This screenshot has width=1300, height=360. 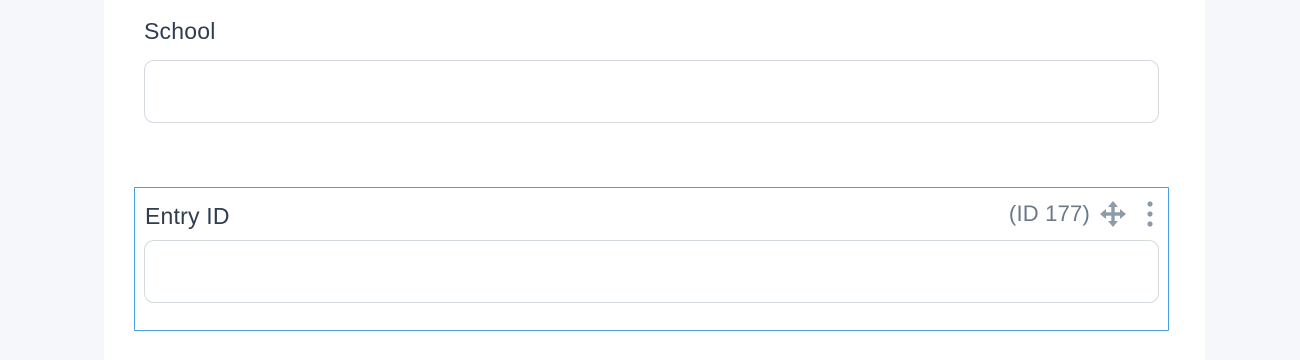 I want to click on school-field-label: School, so click(x=180, y=31).